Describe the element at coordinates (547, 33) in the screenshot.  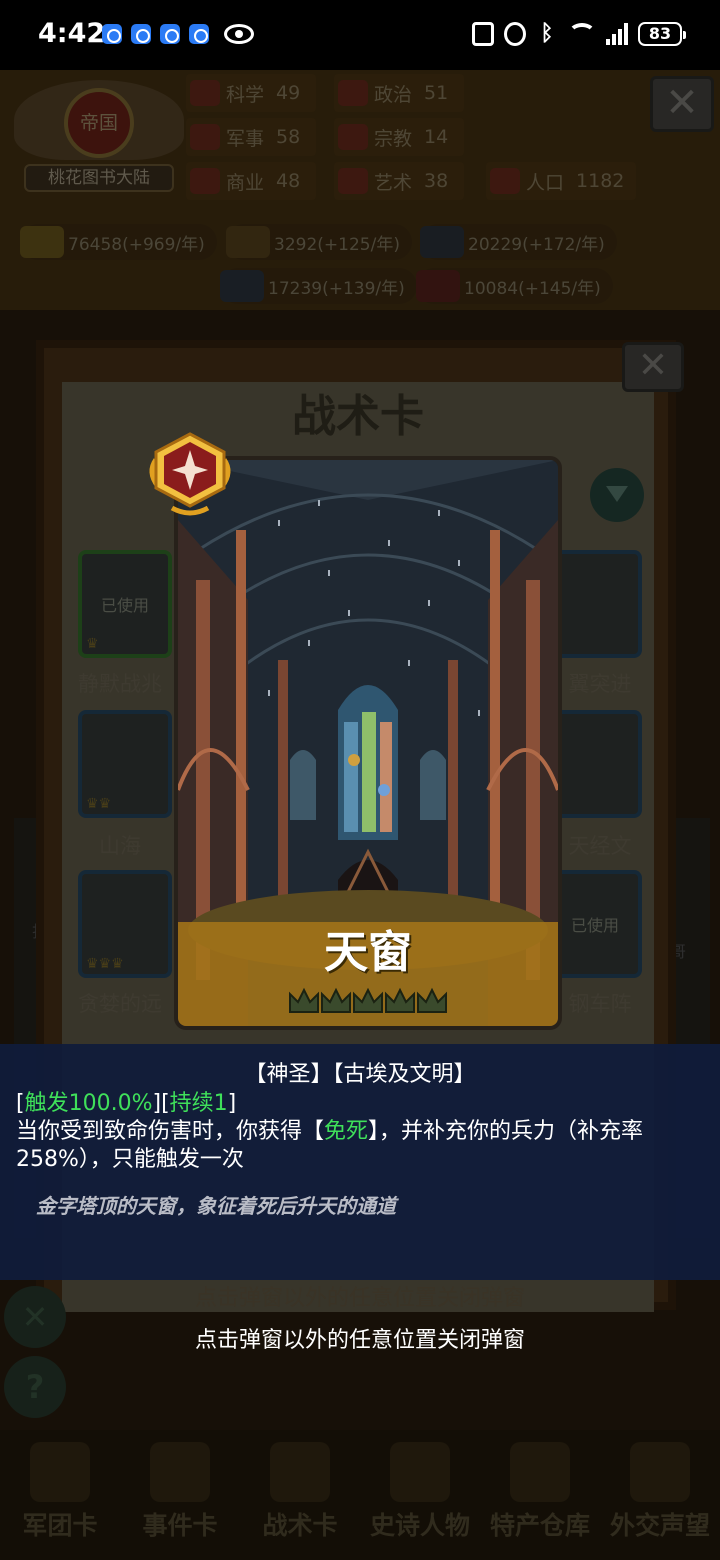
I see `bluetooth-icon: ᛒ` at that location.